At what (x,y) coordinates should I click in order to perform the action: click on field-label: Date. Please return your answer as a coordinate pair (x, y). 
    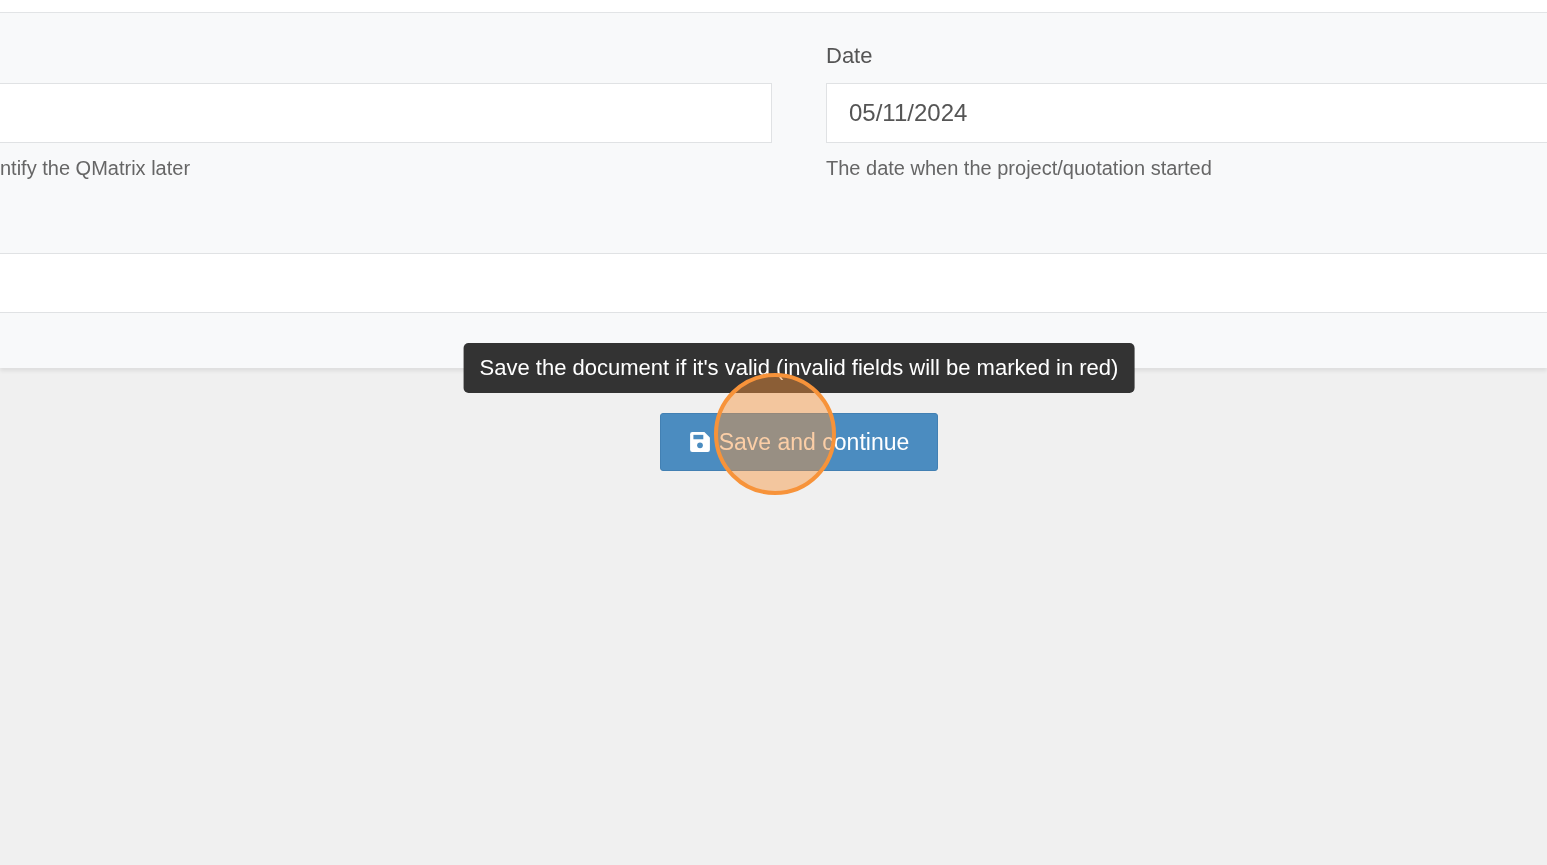
    Looking at the image, I should click on (850, 56).